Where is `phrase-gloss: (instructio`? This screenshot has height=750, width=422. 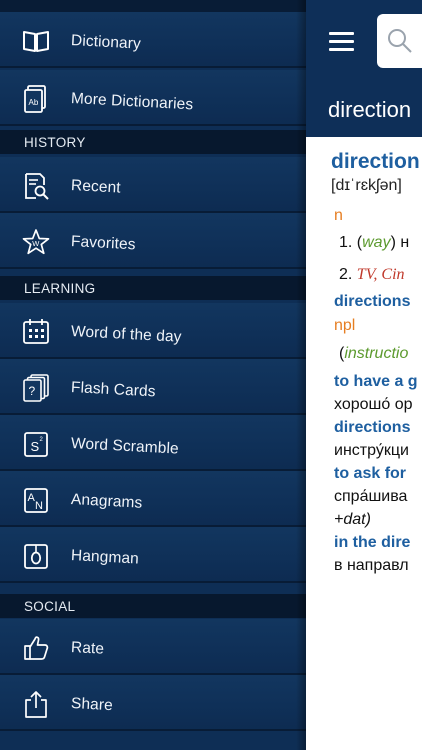 phrase-gloss: (instructio is located at coordinates (374, 353).